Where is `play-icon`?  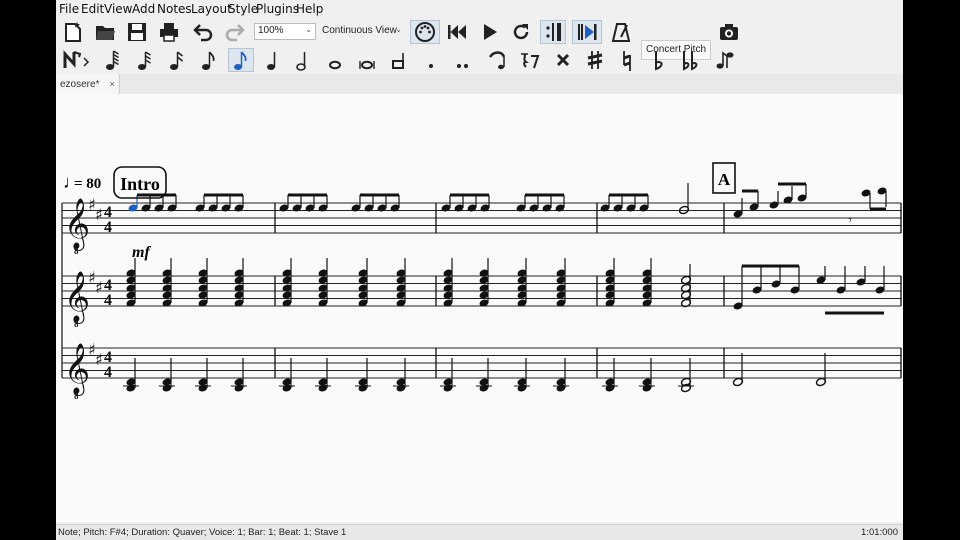 play-icon is located at coordinates (490, 32).